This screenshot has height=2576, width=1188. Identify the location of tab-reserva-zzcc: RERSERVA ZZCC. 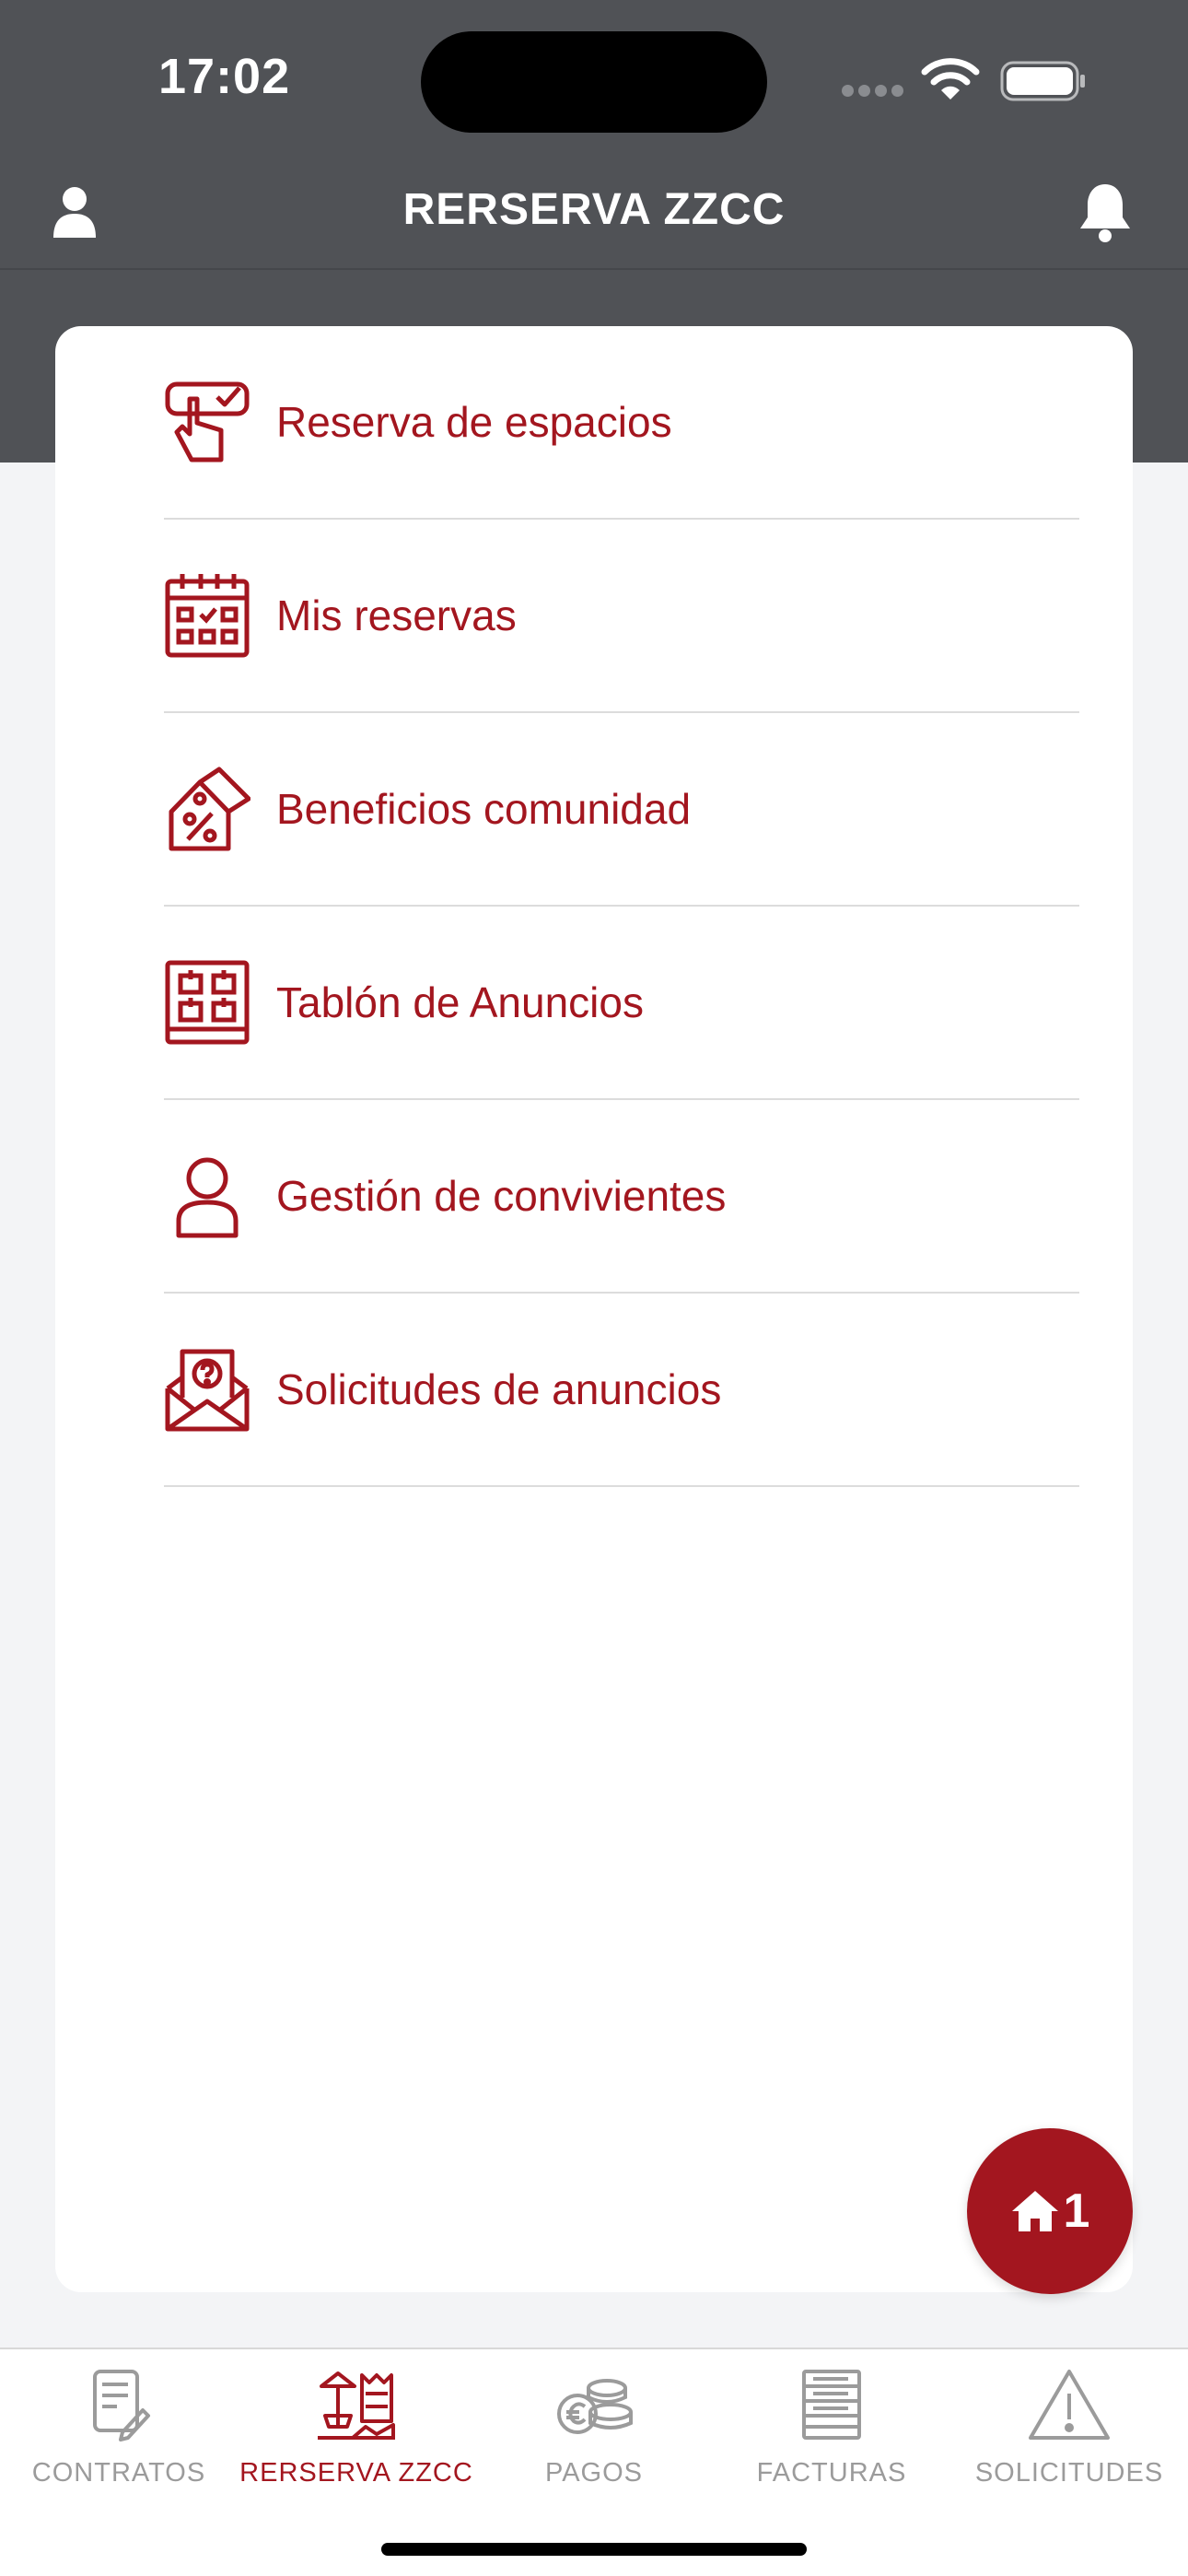
(356, 2439).